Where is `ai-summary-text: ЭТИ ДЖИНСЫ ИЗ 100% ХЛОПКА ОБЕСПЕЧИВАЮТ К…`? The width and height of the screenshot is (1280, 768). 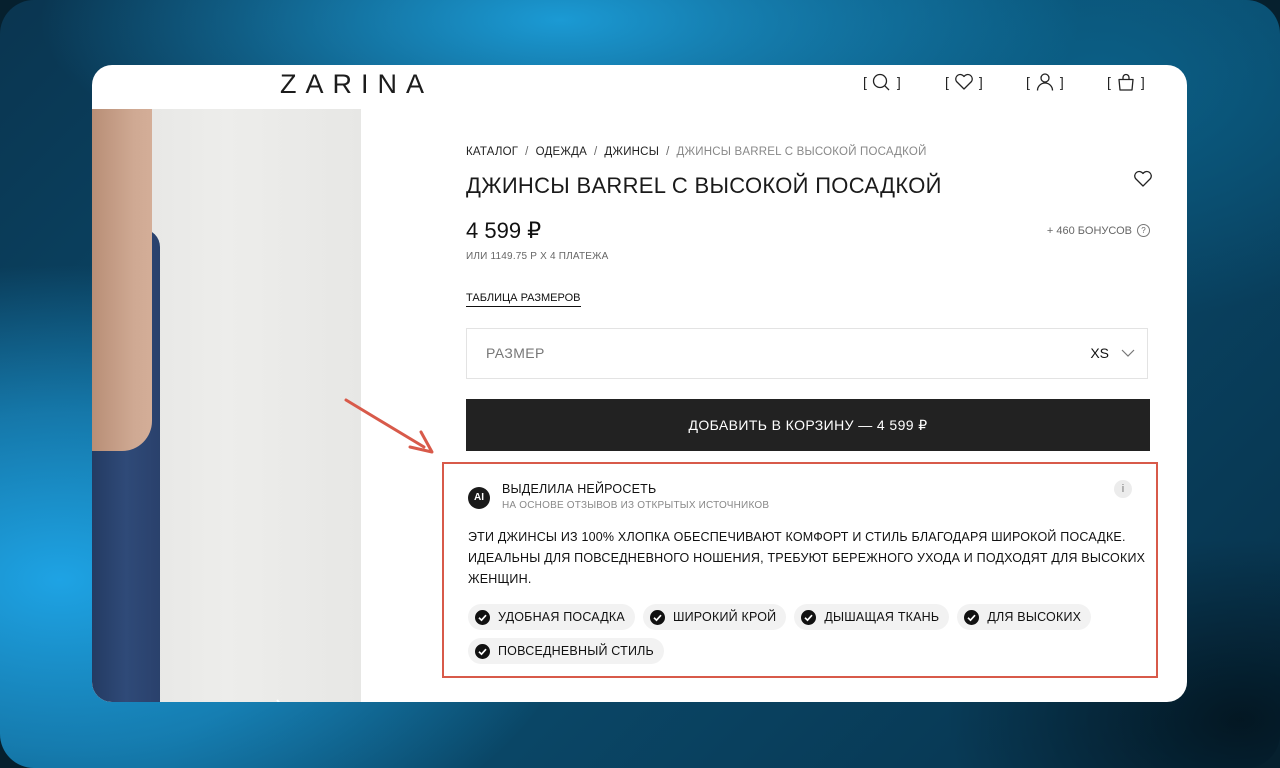 ai-summary-text: ЭТИ ДЖИНСЫ ИЗ 100% ХЛОПКА ОБЕСПЕЧИВАЮТ К… is located at coordinates (807, 558).